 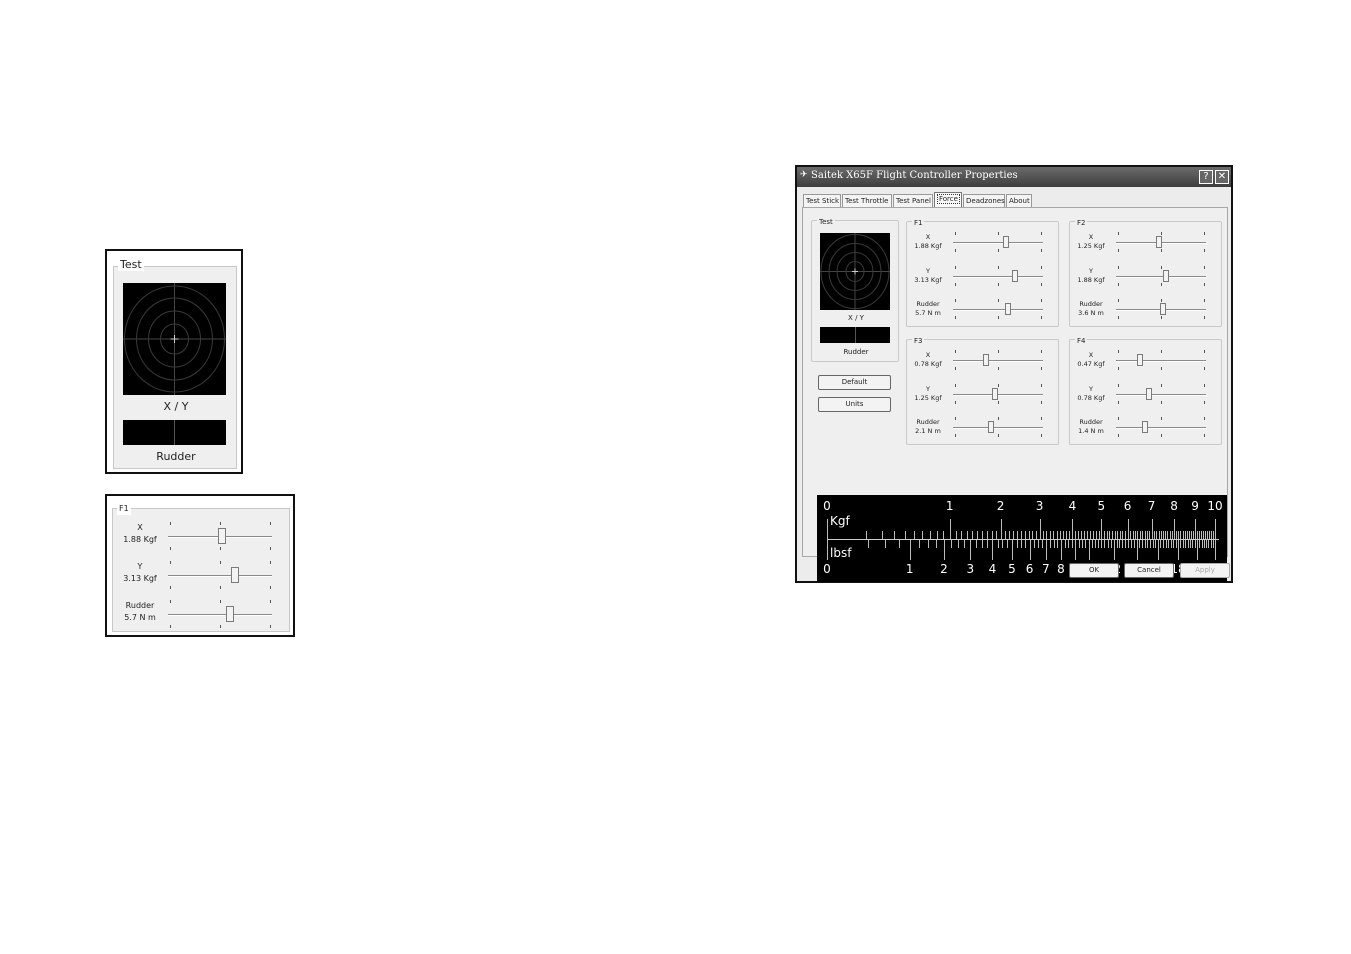 I want to click on f4-y-slider, so click(x=1161, y=394).